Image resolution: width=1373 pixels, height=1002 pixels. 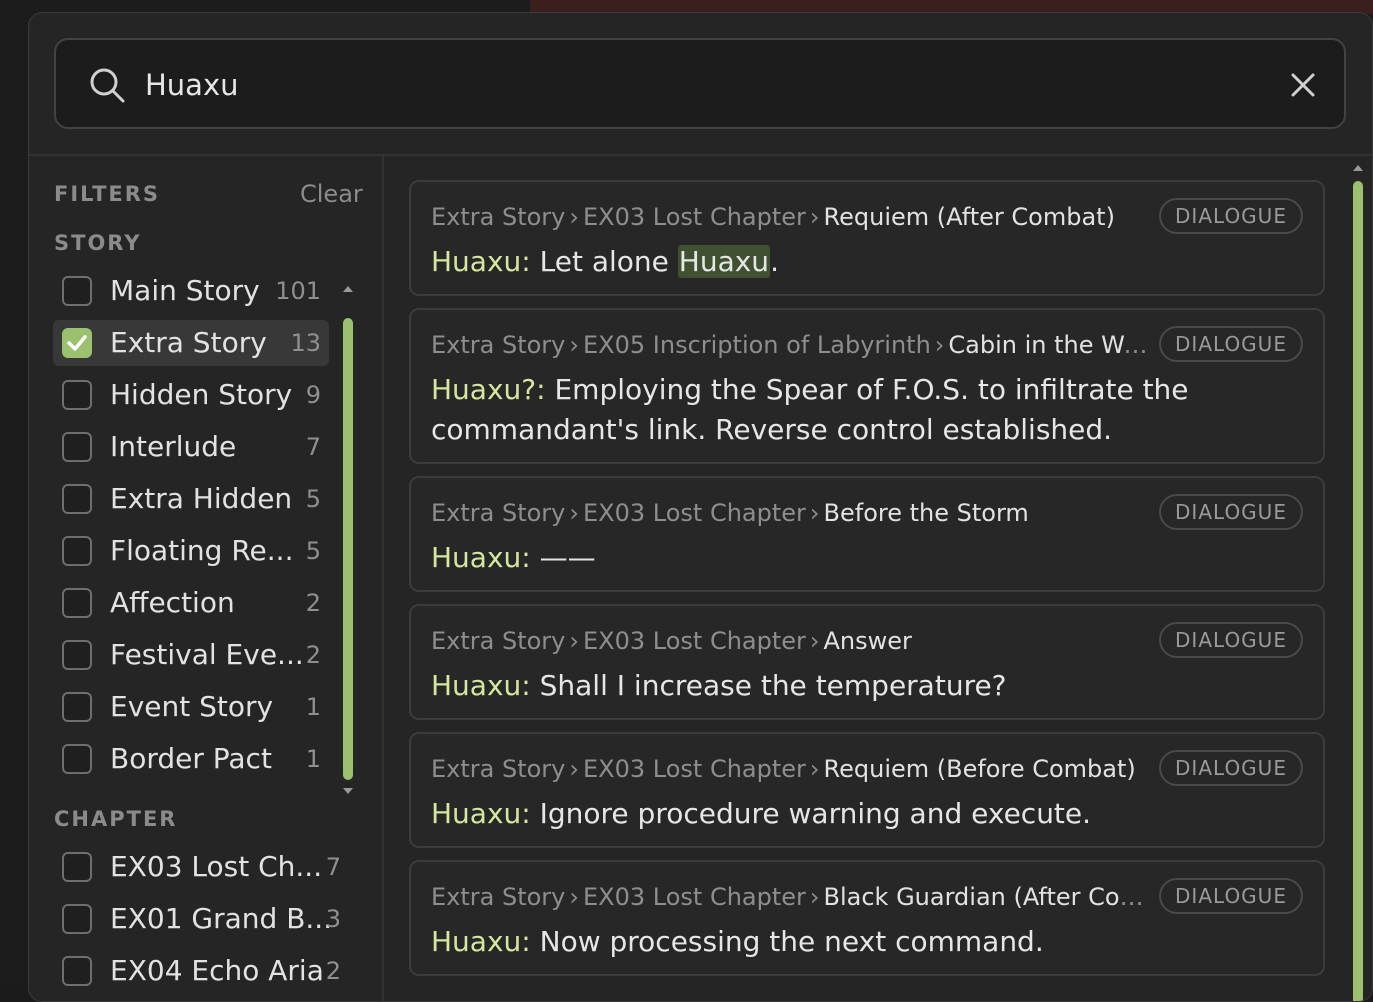 I want to click on clear-filters-button: Clear, so click(x=331, y=194).